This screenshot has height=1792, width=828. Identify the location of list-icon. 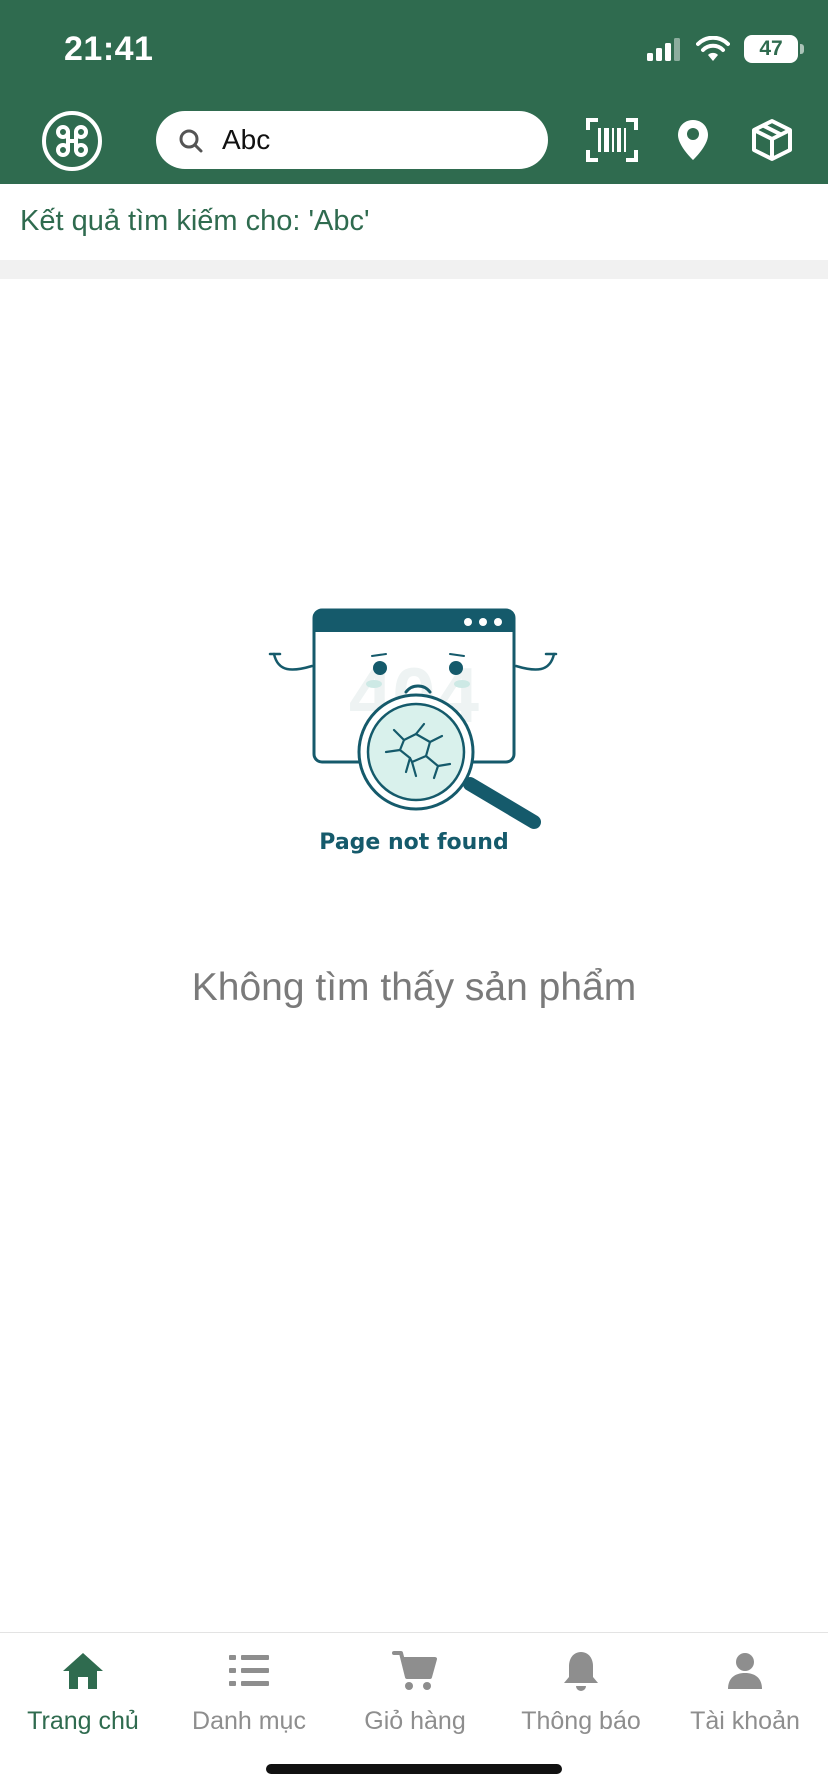
(249, 1671).